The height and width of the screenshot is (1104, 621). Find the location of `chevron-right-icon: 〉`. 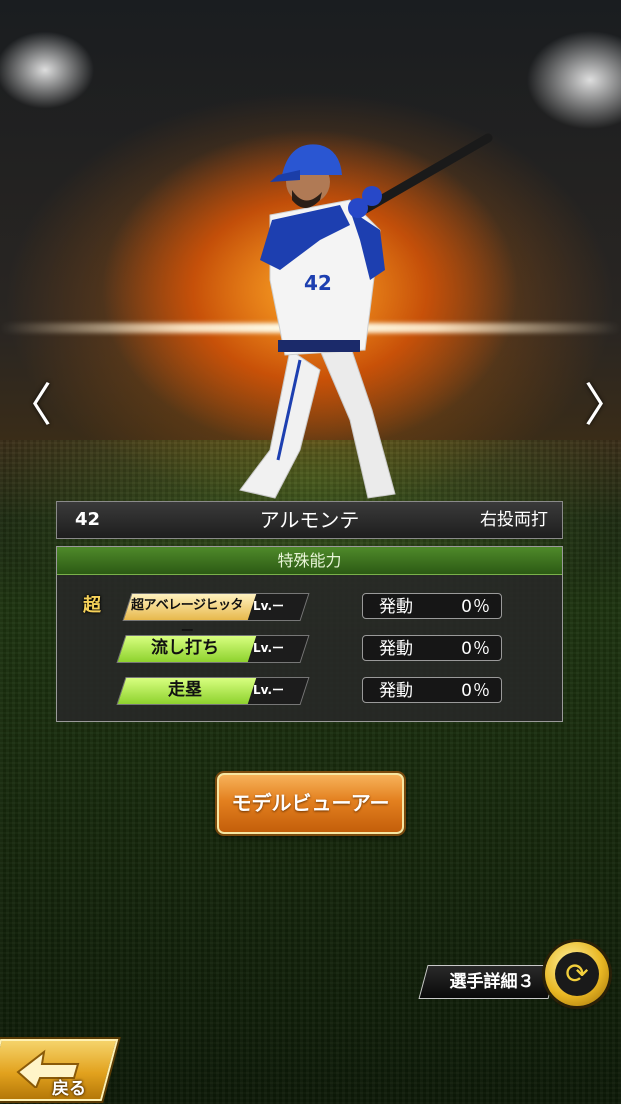

chevron-right-icon: 〉 is located at coordinates (602, 405).